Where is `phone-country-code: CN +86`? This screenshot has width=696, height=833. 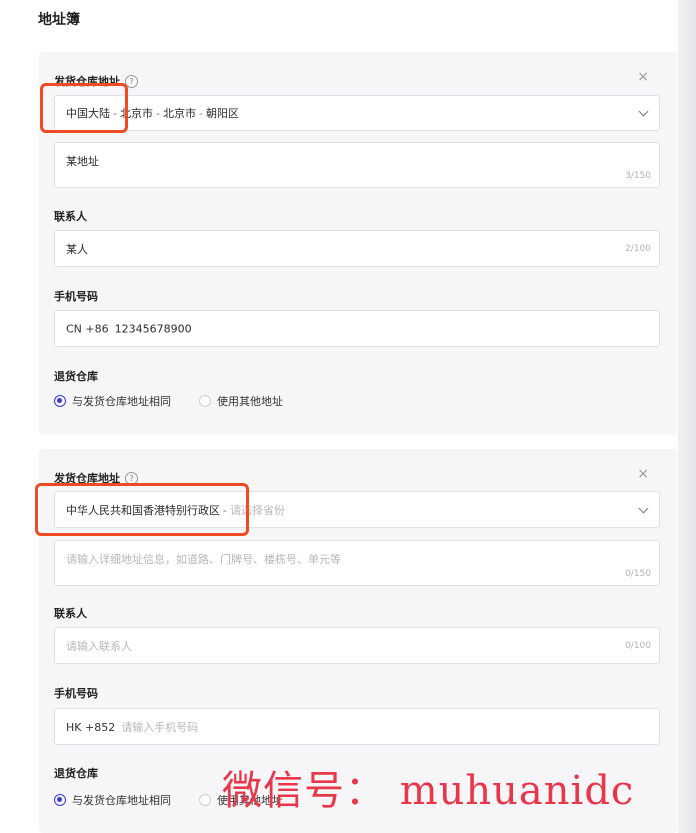 phone-country-code: CN +86 is located at coordinates (87, 328).